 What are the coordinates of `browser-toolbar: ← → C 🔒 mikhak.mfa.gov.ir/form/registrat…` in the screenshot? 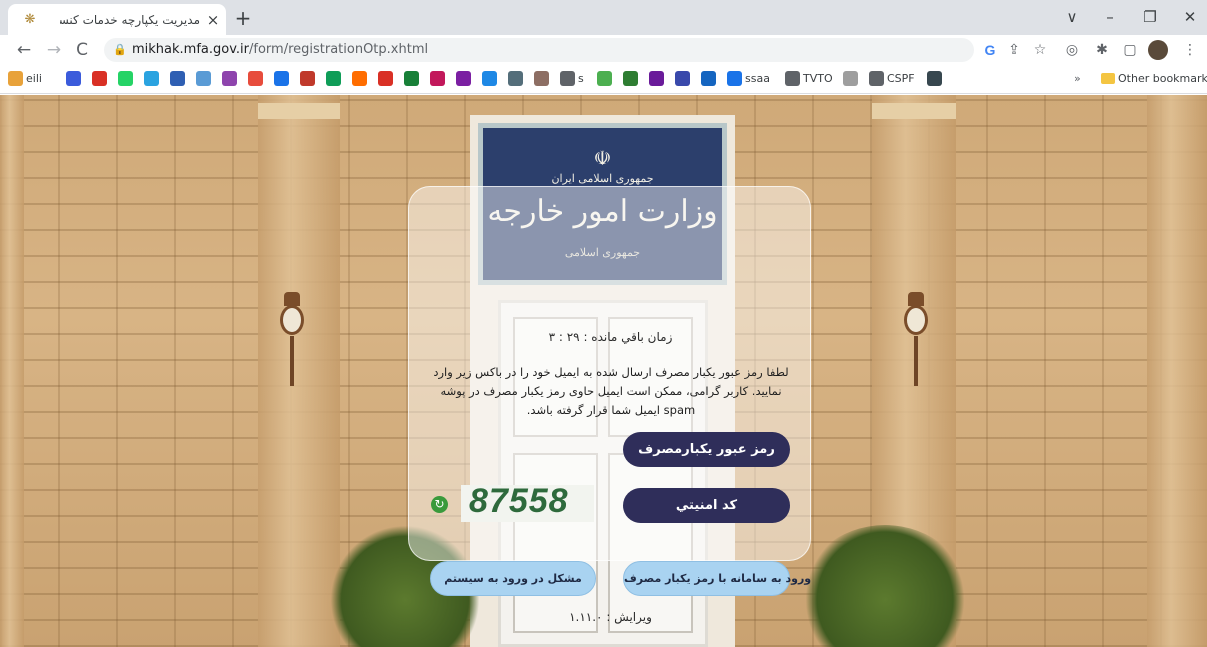 It's located at (603, 50).